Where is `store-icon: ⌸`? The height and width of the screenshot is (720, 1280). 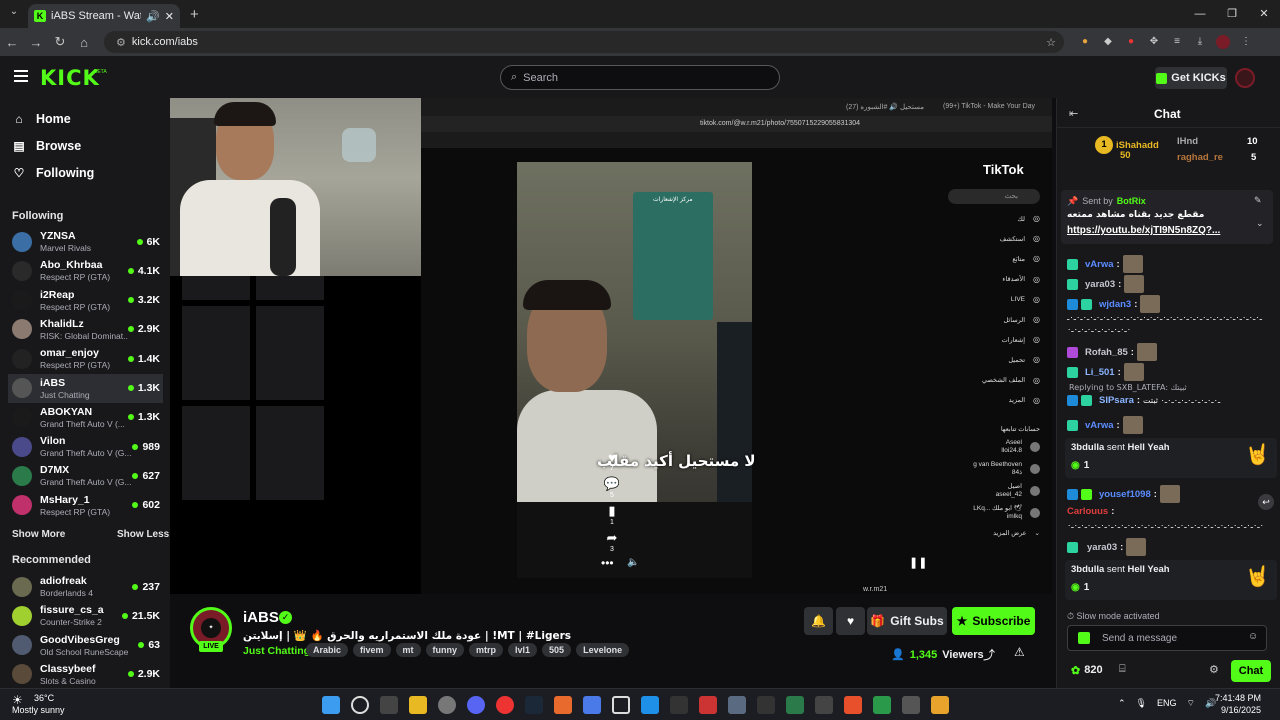 store-icon: ⌸ is located at coordinates (1122, 669).